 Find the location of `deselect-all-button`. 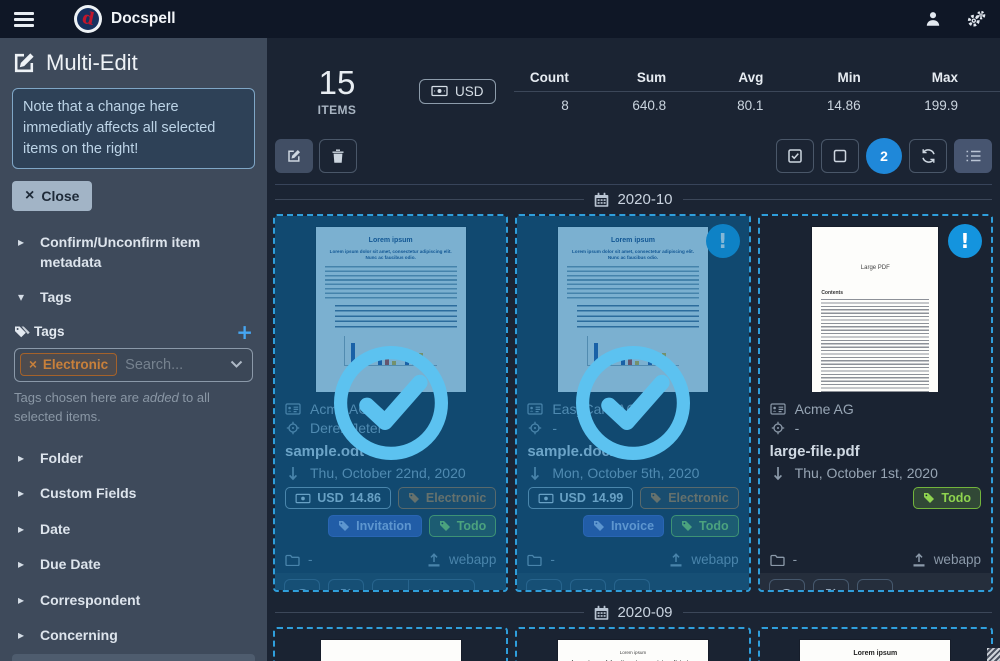

deselect-all-button is located at coordinates (840, 156).